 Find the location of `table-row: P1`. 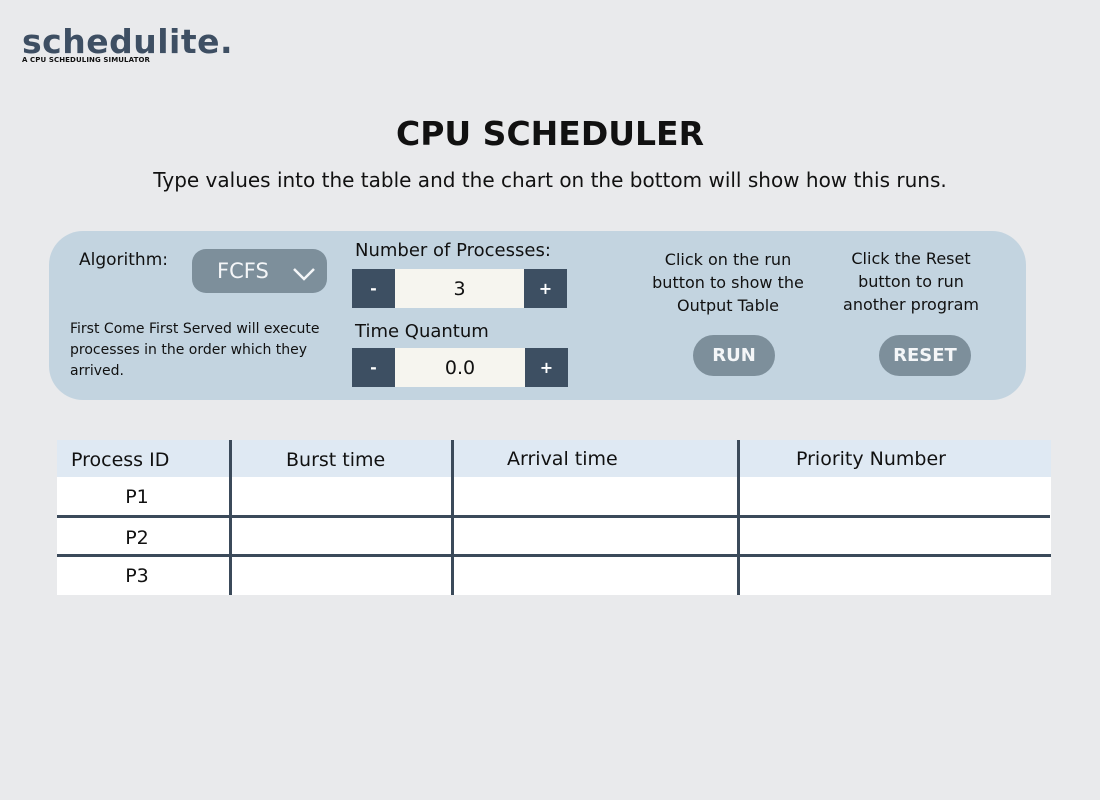

table-row: P1 is located at coordinates (554, 497).